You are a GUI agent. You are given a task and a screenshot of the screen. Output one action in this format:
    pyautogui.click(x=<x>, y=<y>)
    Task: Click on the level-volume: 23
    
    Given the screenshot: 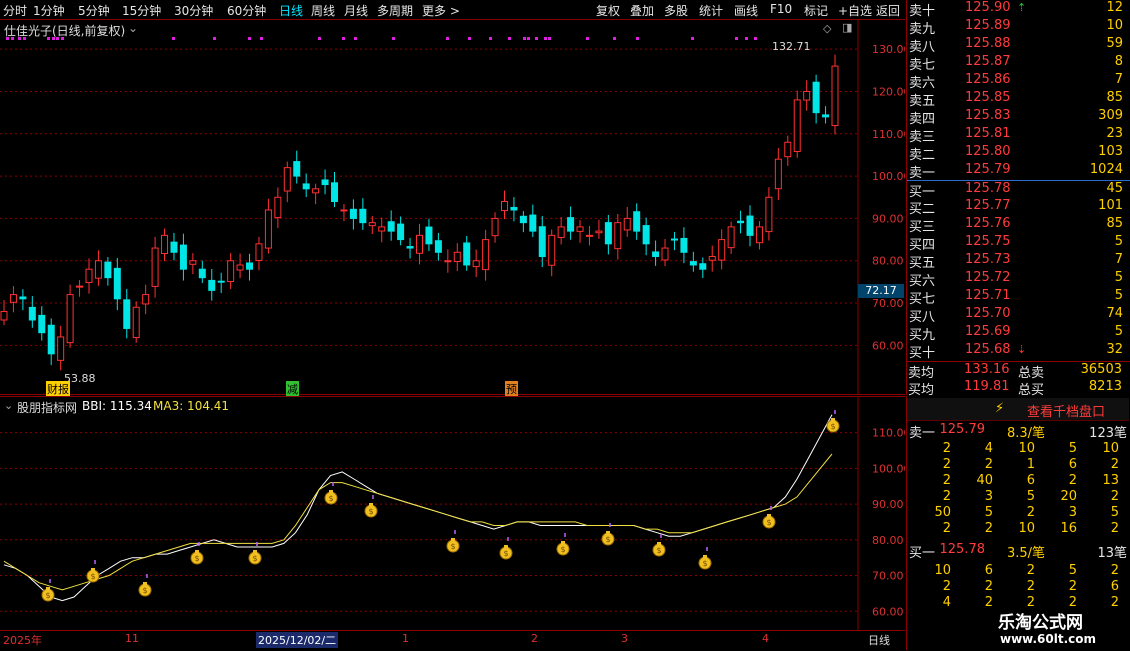 What is the action you would take?
    pyautogui.click(x=1114, y=133)
    